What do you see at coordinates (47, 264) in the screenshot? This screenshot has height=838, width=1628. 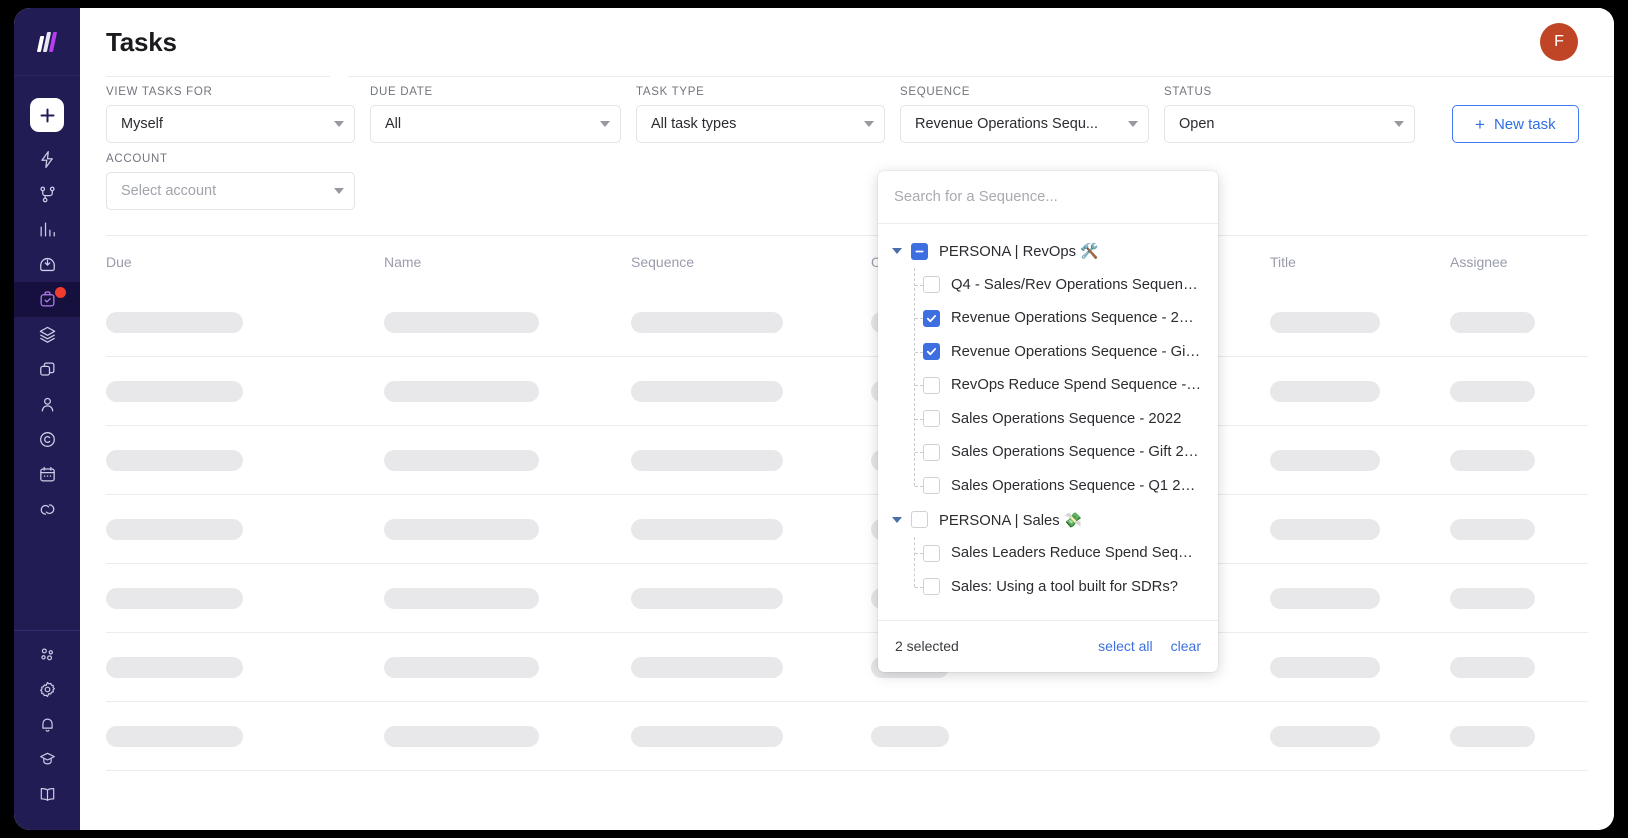 I see `sidebar-item-inbox` at bounding box center [47, 264].